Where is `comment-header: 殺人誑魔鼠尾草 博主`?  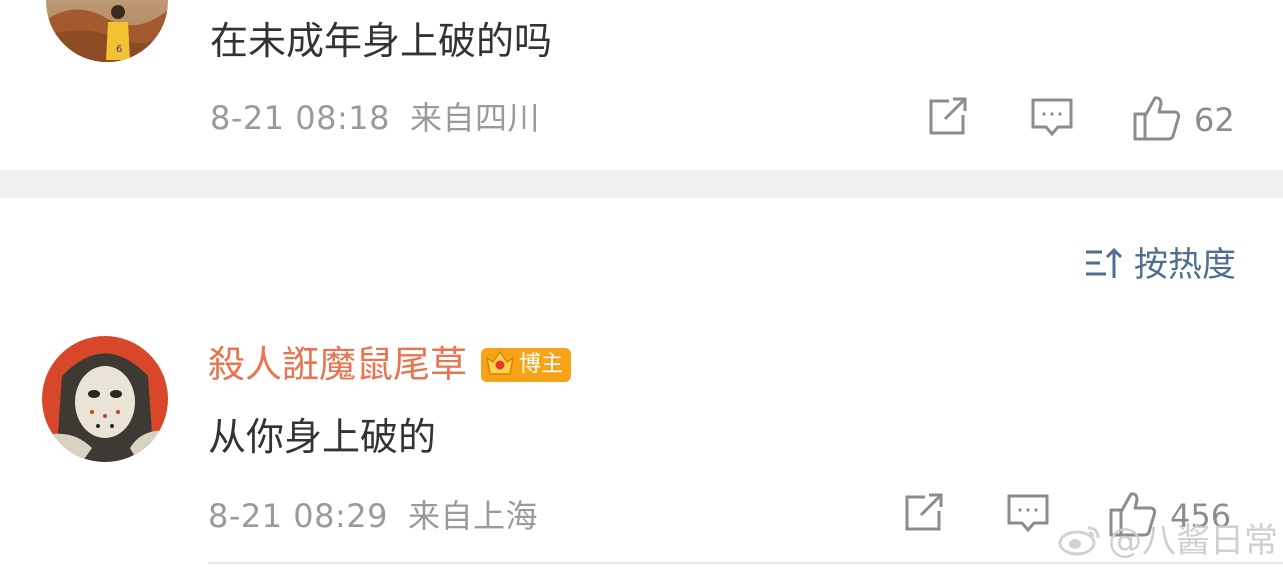 comment-header: 殺人誑魔鼠尾草 博主 is located at coordinates (390, 364).